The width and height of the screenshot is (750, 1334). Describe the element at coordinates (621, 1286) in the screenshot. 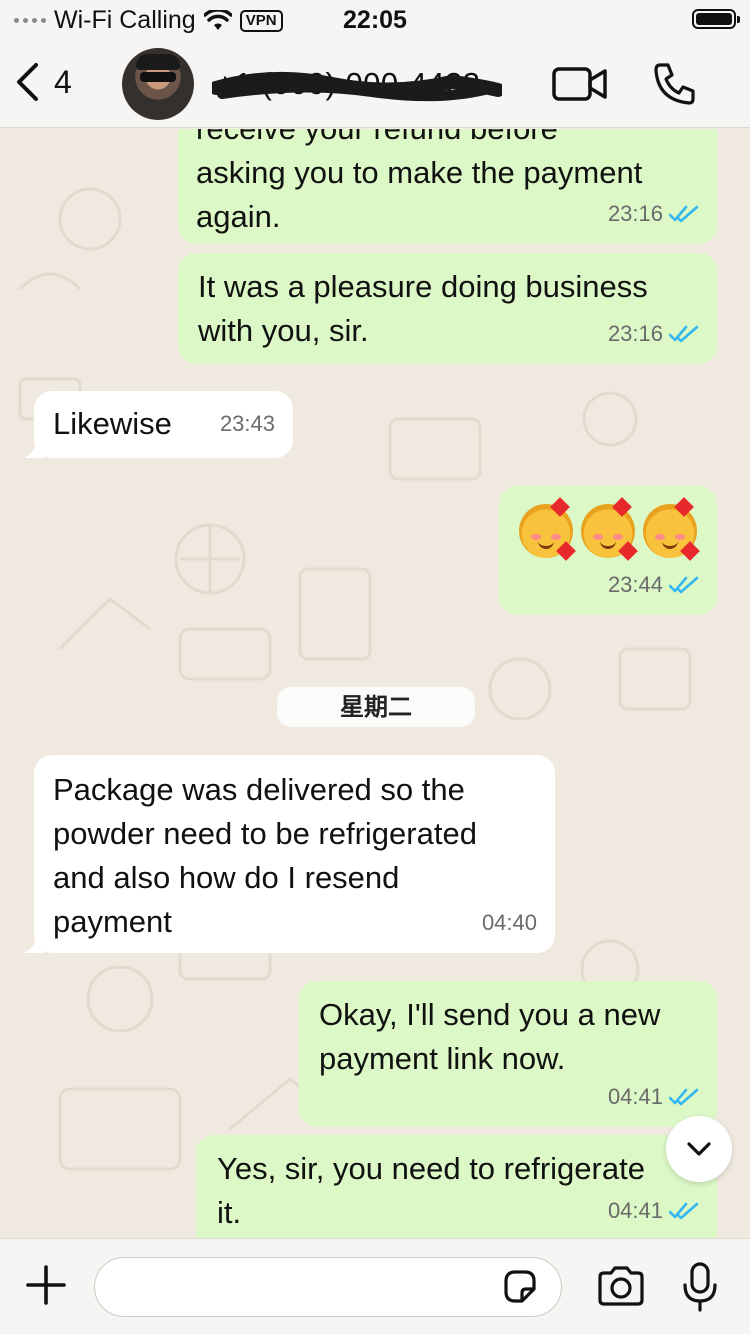

I see `camera-icon` at that location.